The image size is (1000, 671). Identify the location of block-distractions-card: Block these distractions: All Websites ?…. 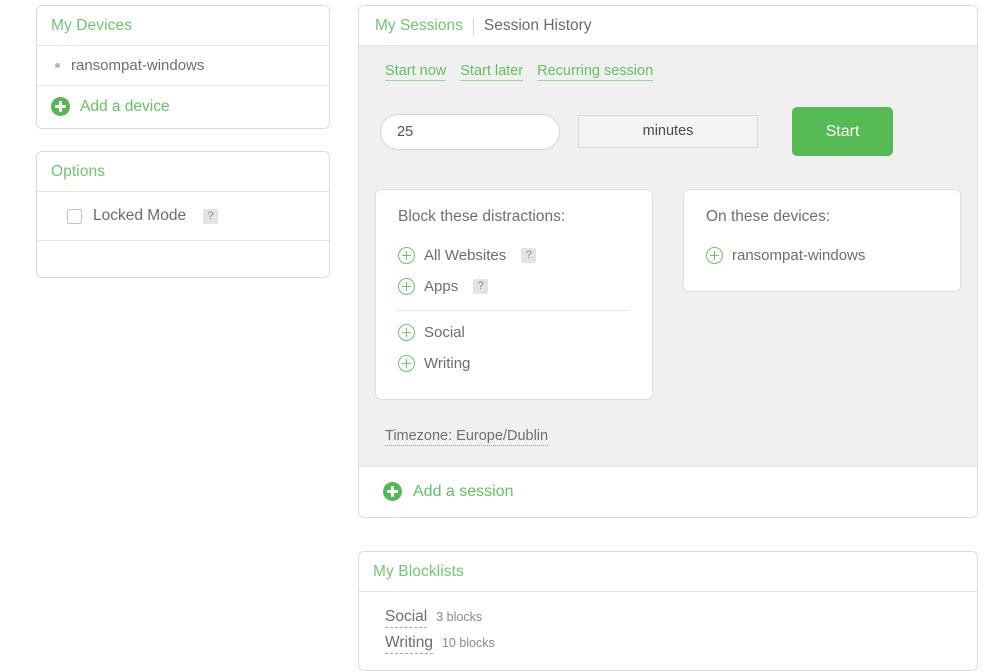
(514, 294).